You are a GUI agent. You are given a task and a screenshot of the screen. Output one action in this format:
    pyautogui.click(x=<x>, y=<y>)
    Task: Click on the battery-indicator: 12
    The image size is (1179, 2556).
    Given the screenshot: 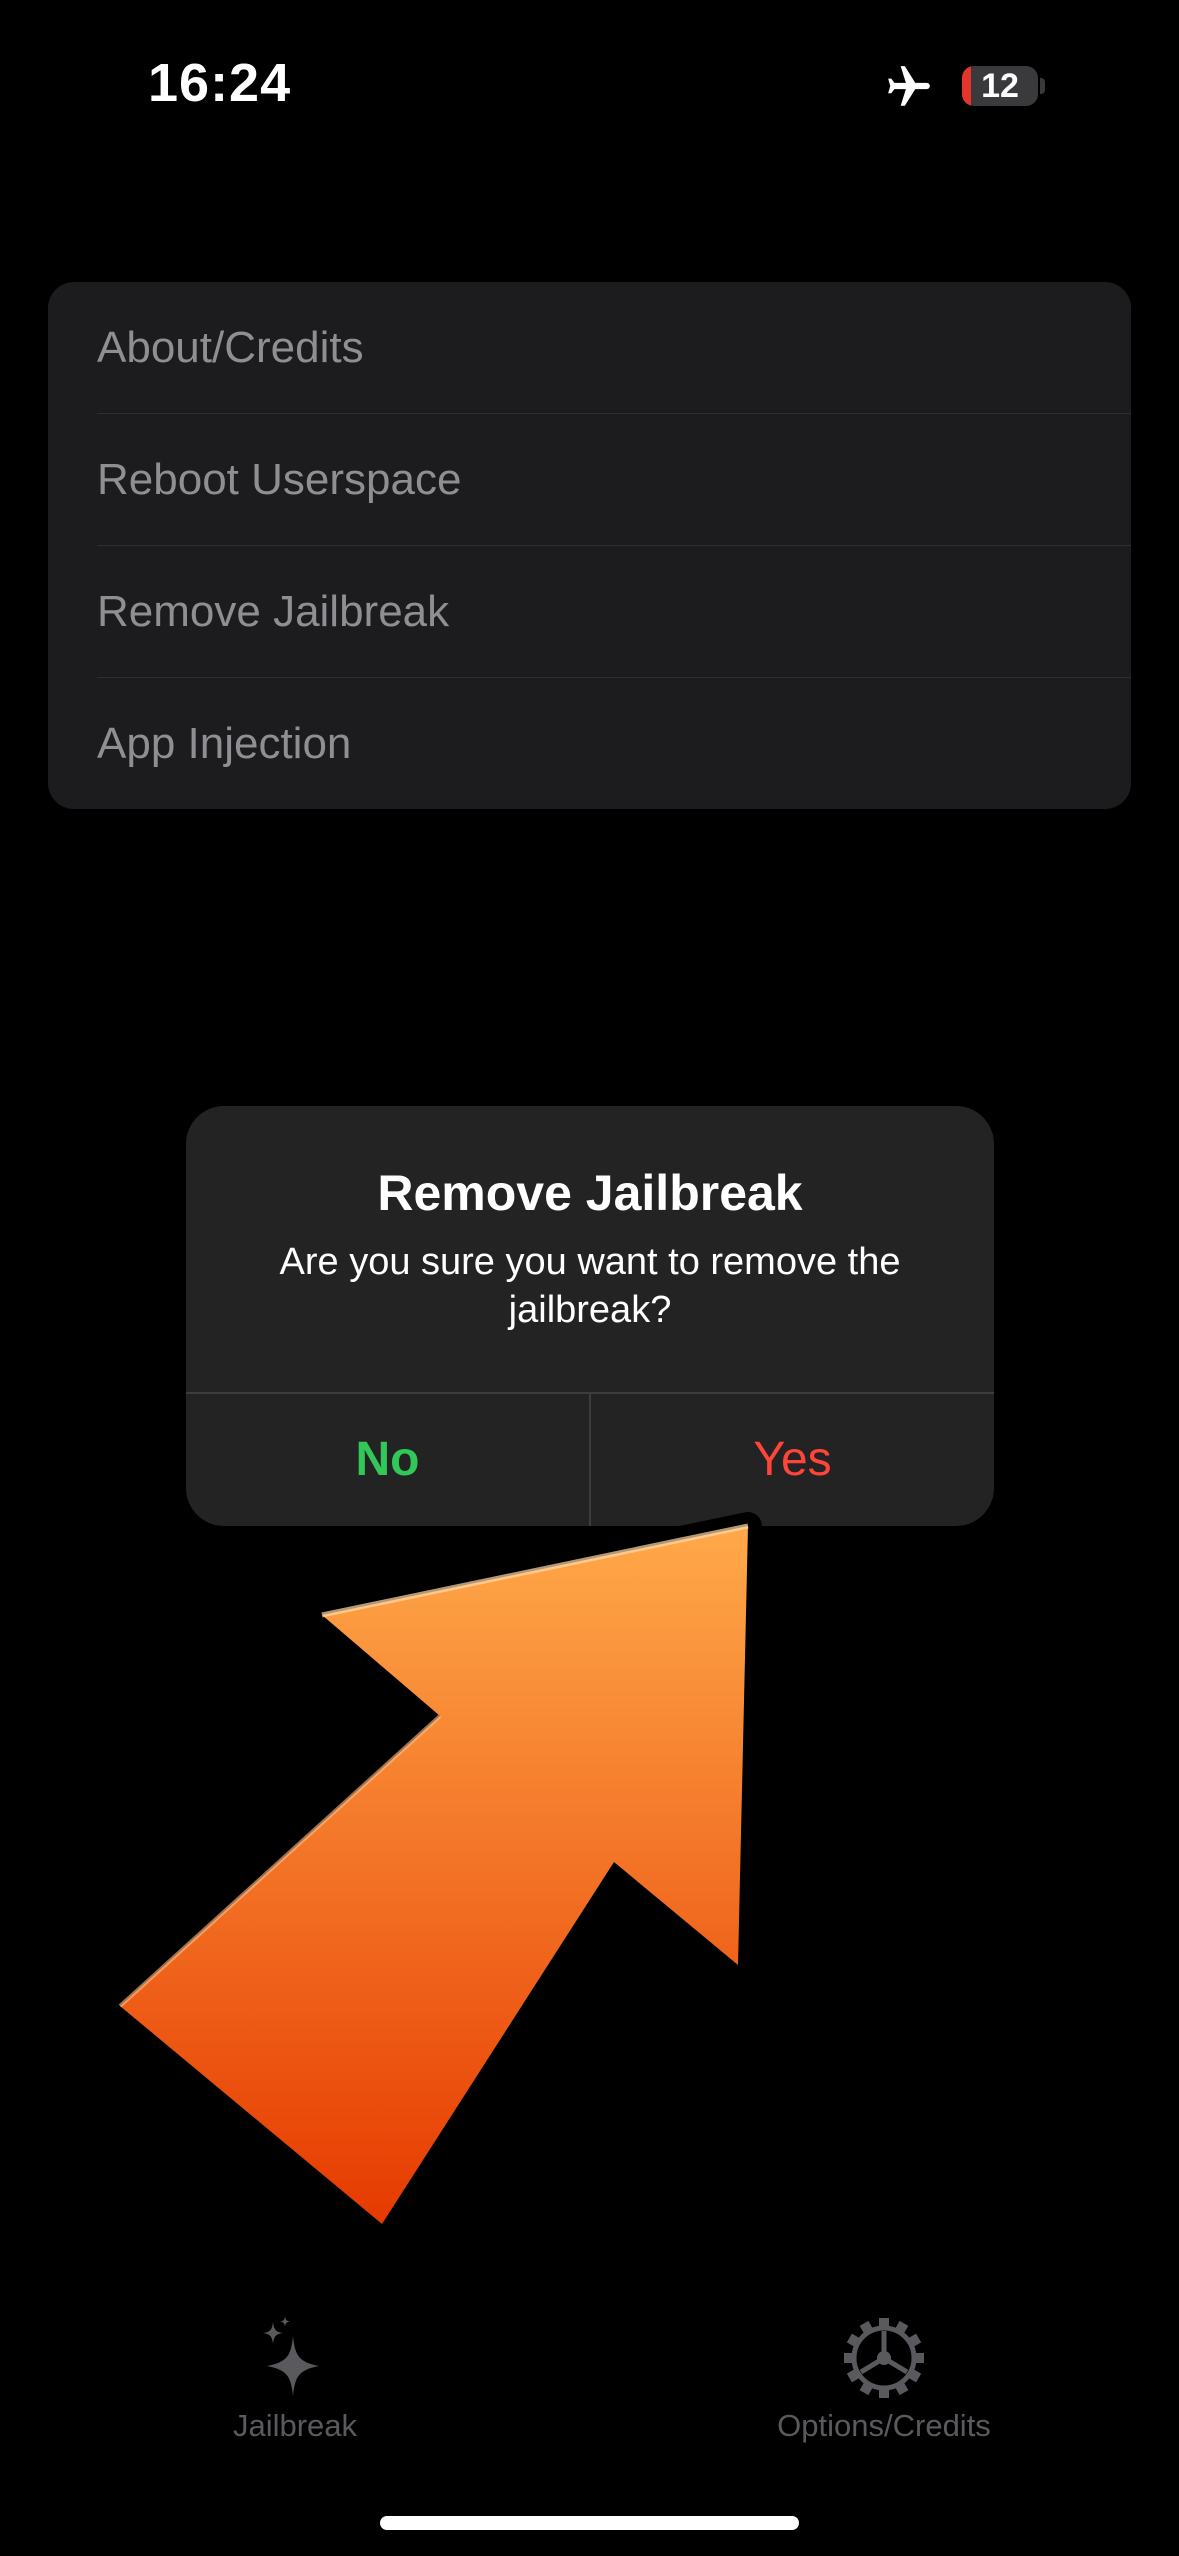 What is the action you would take?
    pyautogui.click(x=1000, y=86)
    